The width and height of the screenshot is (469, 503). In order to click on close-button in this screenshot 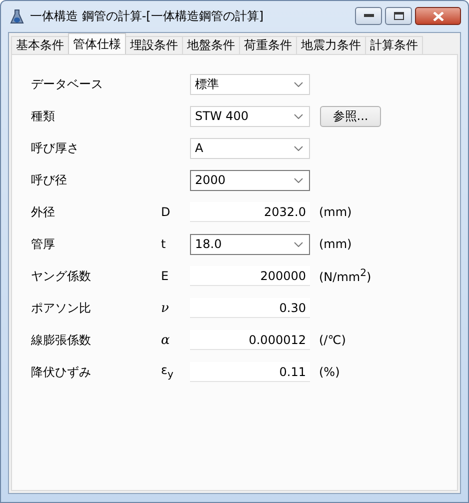, I will do `click(438, 16)`.